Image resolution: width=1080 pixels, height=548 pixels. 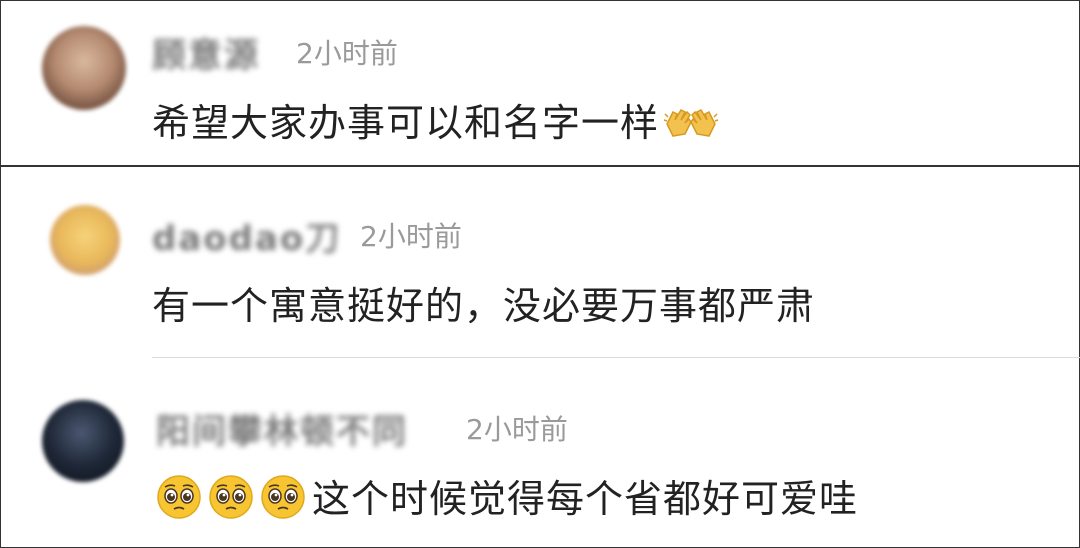 What do you see at coordinates (585, 499) in the screenshot?
I see `comment-text: 这个时候觉得每个省都好可爱哇` at bounding box center [585, 499].